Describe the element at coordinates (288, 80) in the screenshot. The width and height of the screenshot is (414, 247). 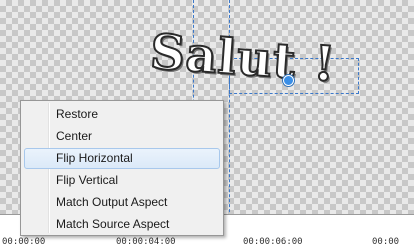
I see `transform-handle` at that location.